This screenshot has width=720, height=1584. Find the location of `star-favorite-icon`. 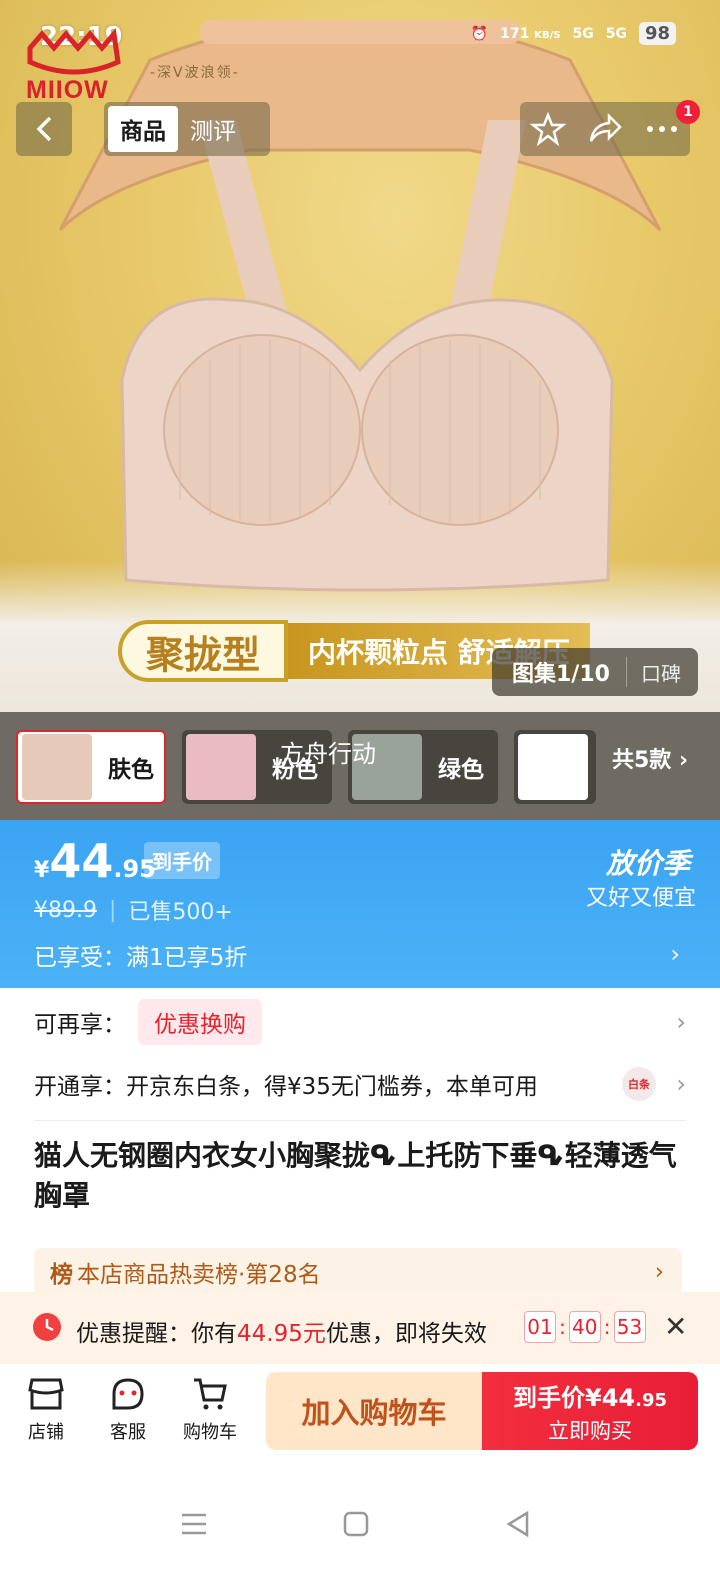

star-favorite-icon is located at coordinates (548, 129).